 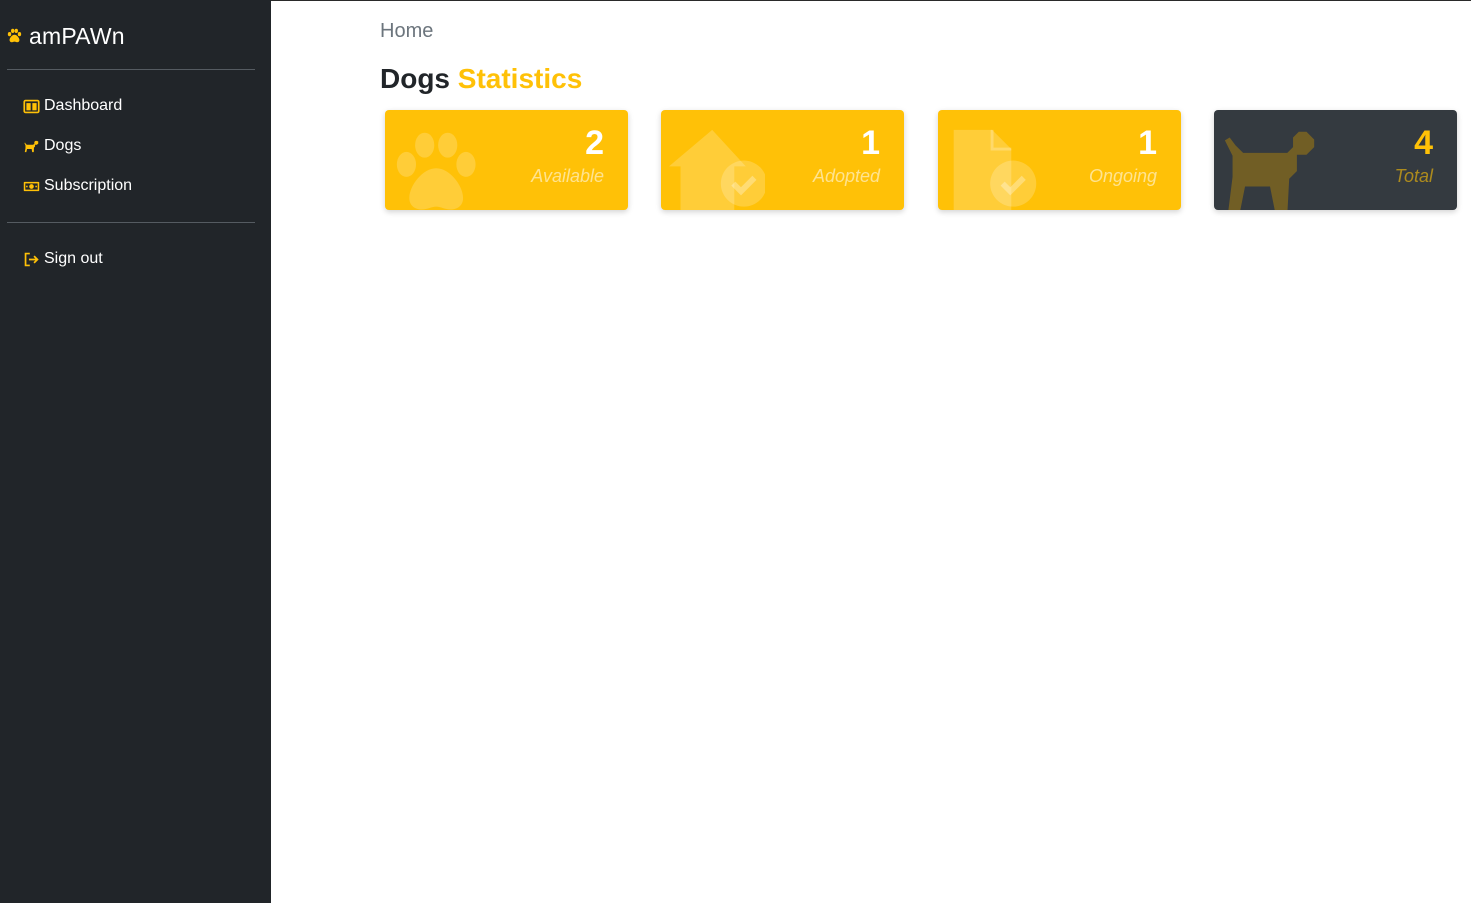 I want to click on brand-name: amPAWn, so click(x=77, y=35).